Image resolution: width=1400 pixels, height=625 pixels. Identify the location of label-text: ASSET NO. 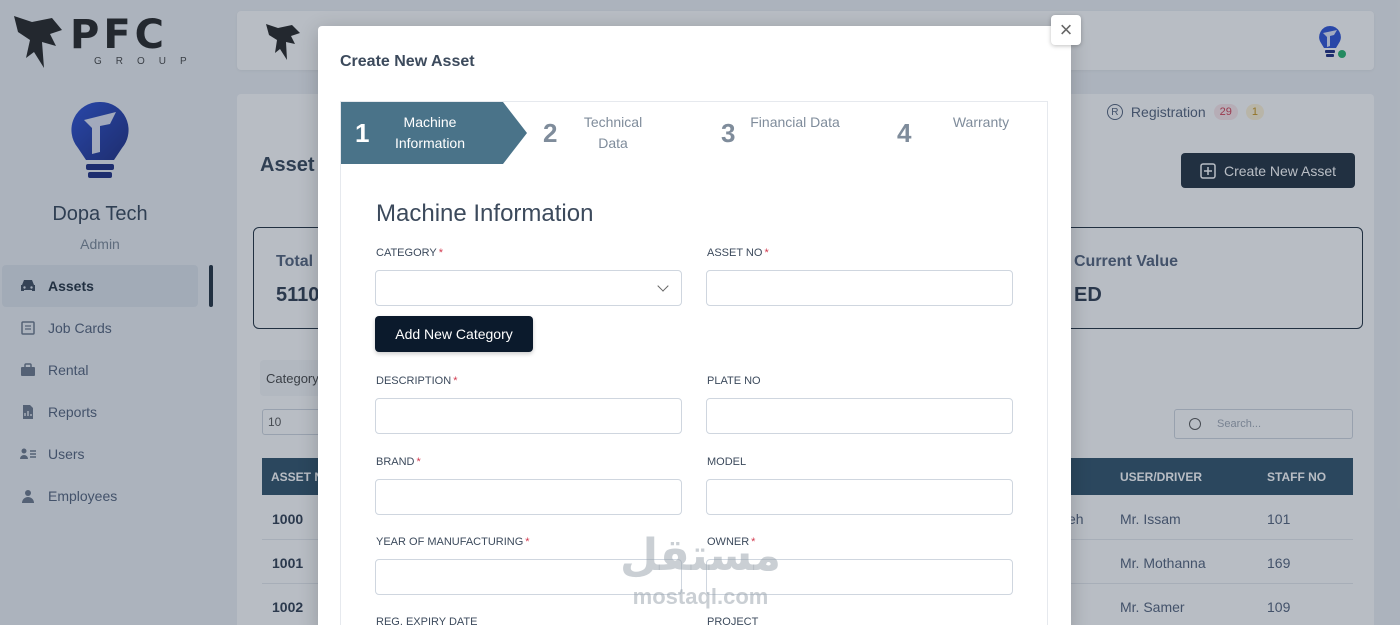
(735, 253).